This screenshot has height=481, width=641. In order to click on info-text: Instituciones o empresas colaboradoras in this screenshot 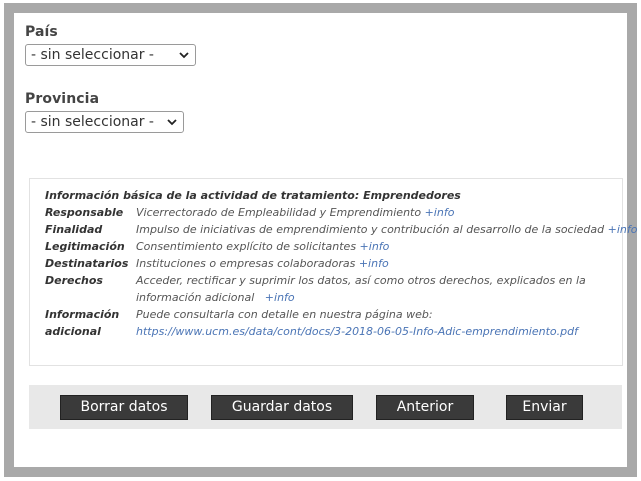, I will do `click(247, 263)`.